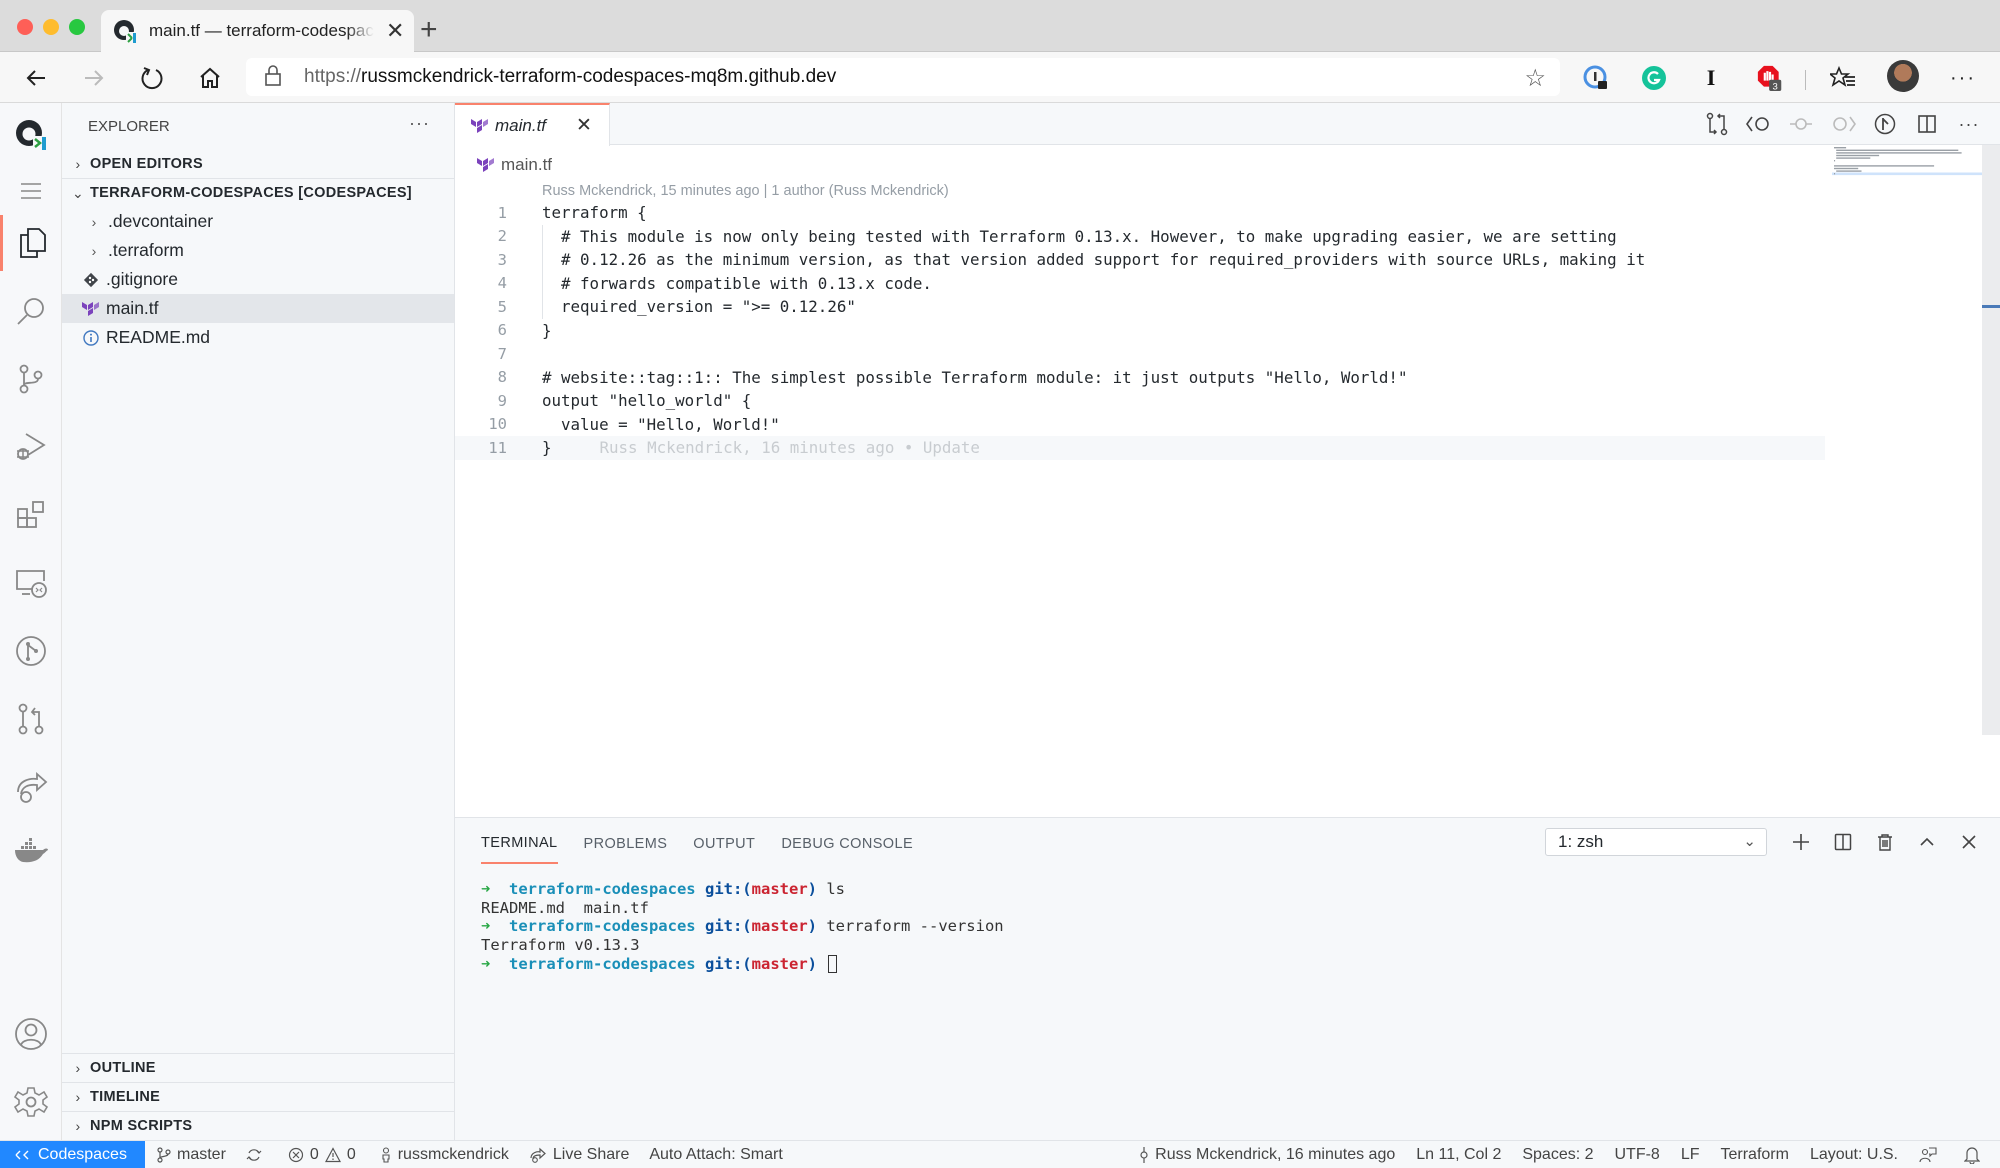 This screenshot has height=1168, width=2000. What do you see at coordinates (257, 1155) in the screenshot?
I see `sync-button` at bounding box center [257, 1155].